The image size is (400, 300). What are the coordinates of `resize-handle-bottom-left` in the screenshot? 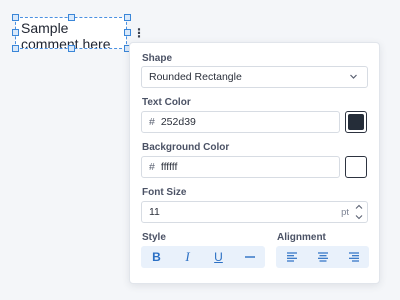 It's located at (15, 48).